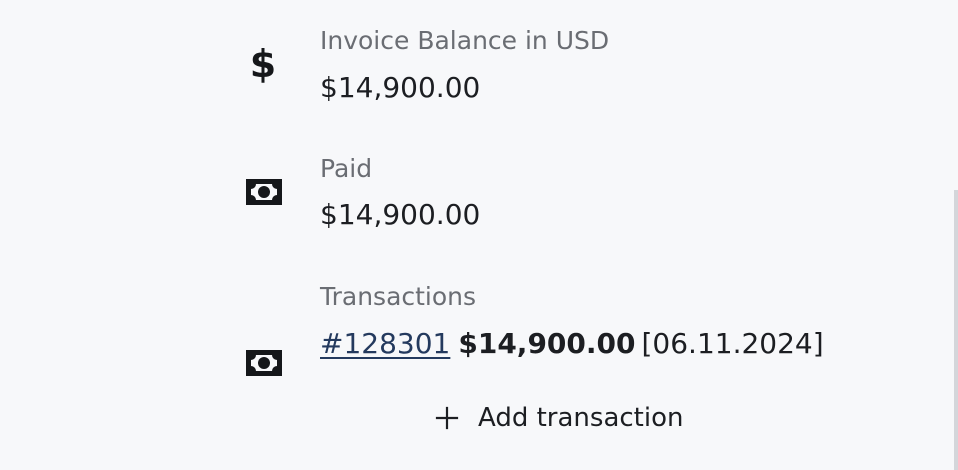  I want to click on plus-icon, so click(447, 418).